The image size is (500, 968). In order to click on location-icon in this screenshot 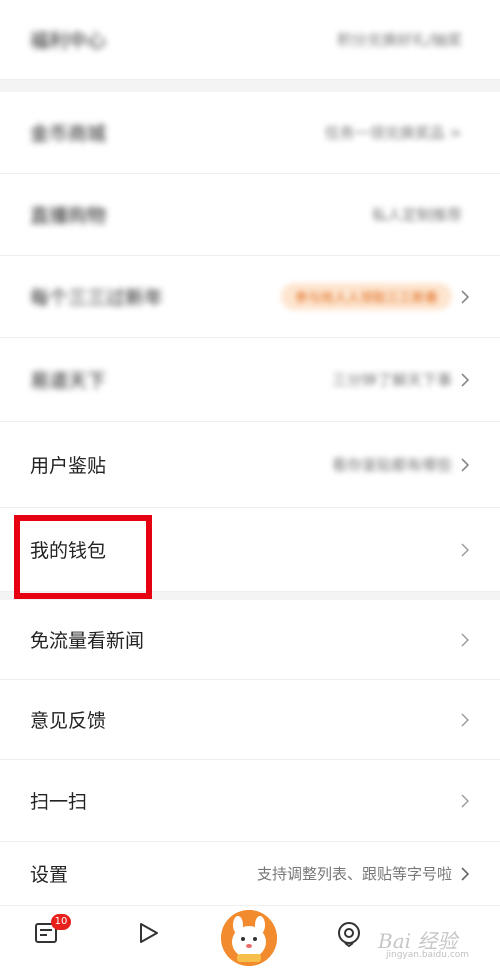, I will do `click(349, 935)`.